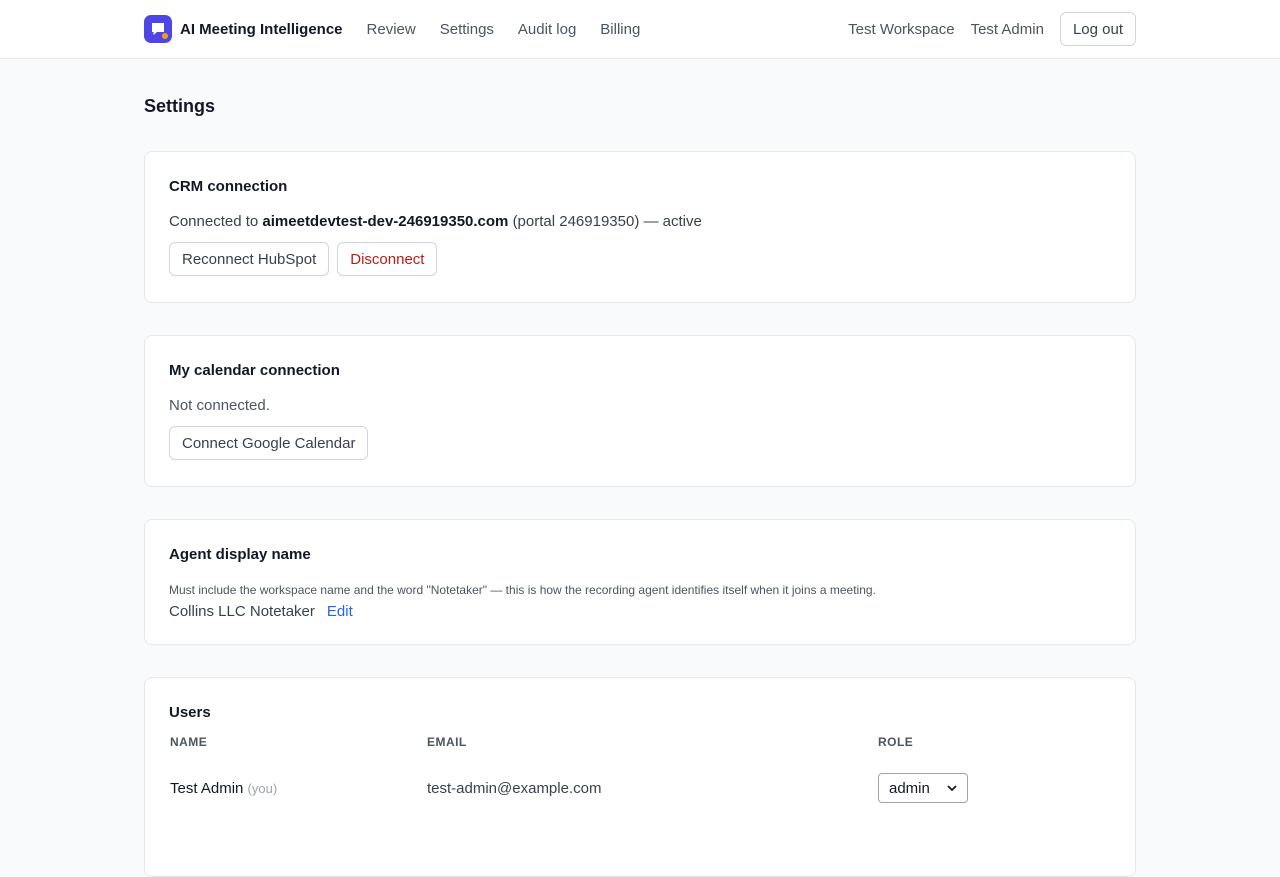 The image size is (1280, 877). Describe the element at coordinates (1007, 29) in the screenshot. I see `current-user-name: Test Admin` at that location.